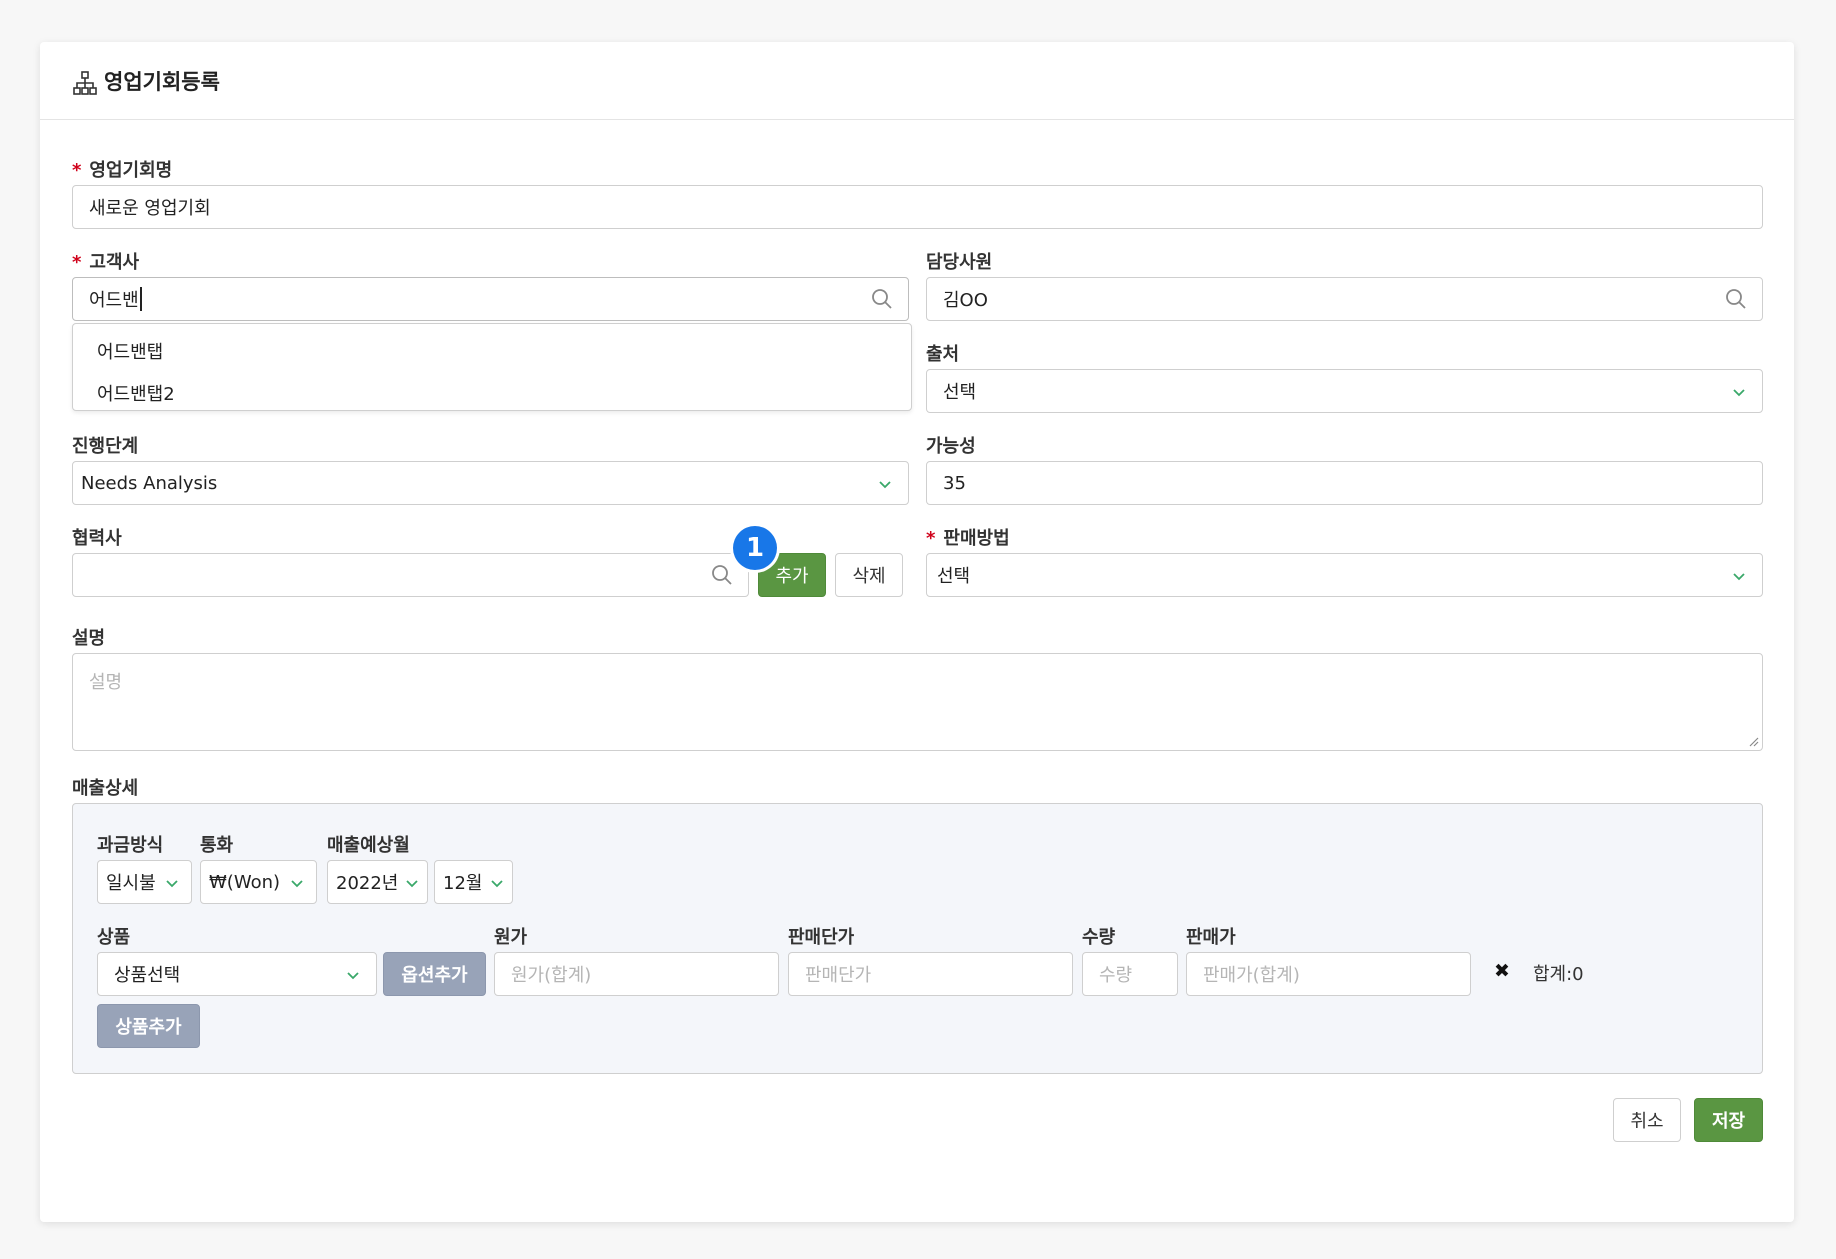 This screenshot has height=1259, width=1836. Describe the element at coordinates (930, 974) in the screenshot. I see `unit-price-input: 판매단가` at that location.